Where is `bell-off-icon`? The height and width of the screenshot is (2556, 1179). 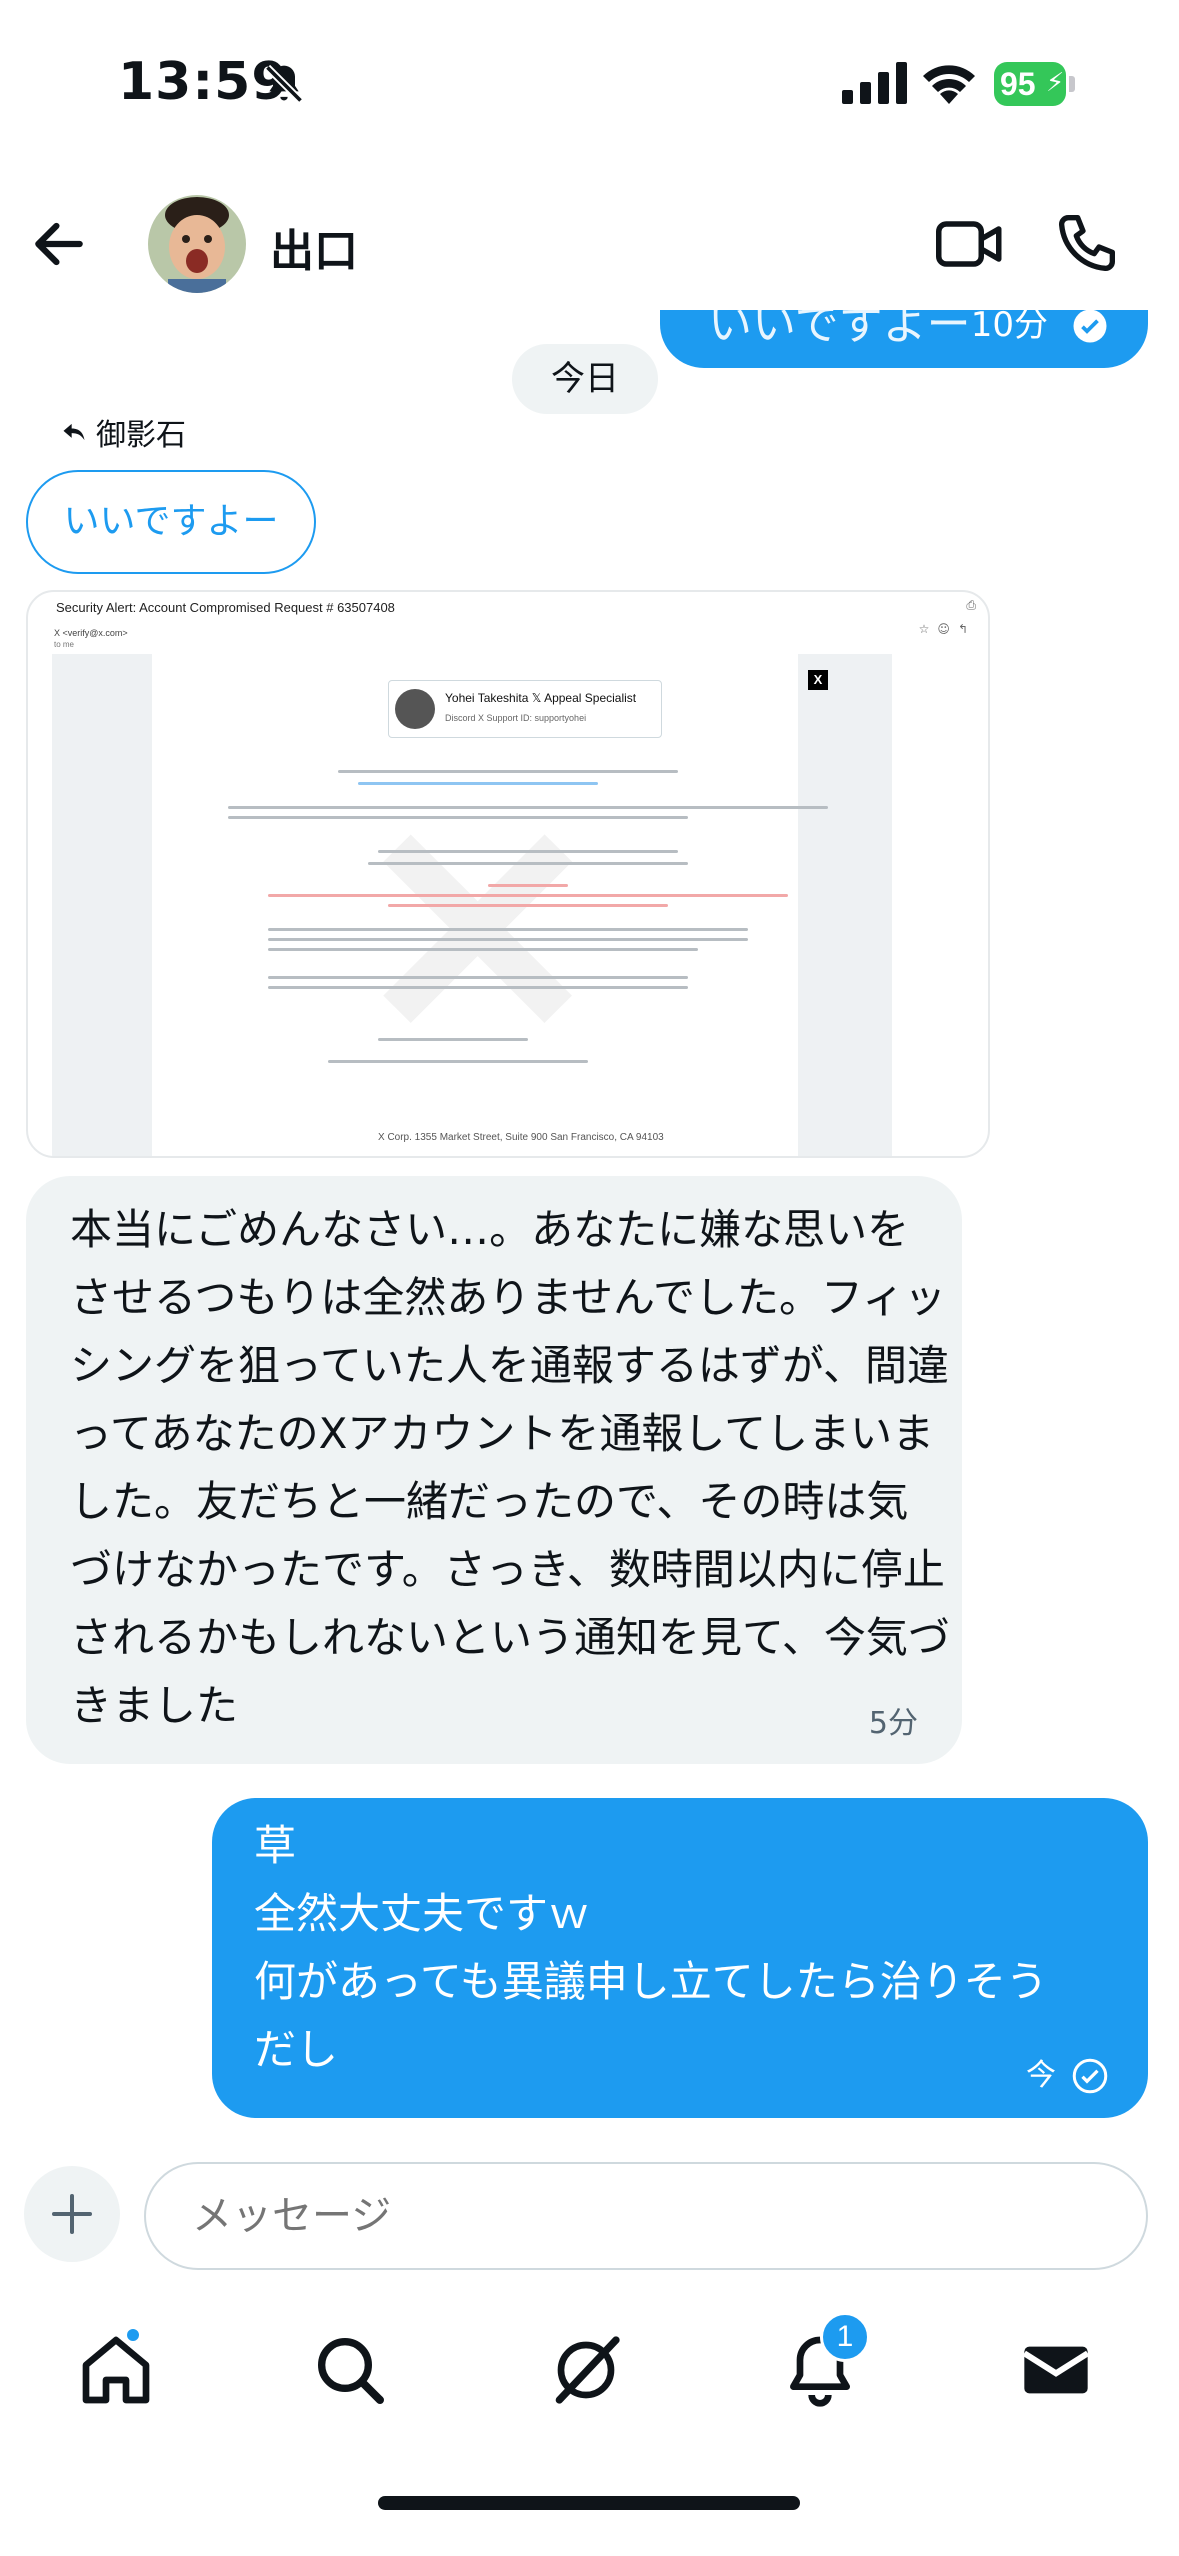 bell-off-icon is located at coordinates (284, 84).